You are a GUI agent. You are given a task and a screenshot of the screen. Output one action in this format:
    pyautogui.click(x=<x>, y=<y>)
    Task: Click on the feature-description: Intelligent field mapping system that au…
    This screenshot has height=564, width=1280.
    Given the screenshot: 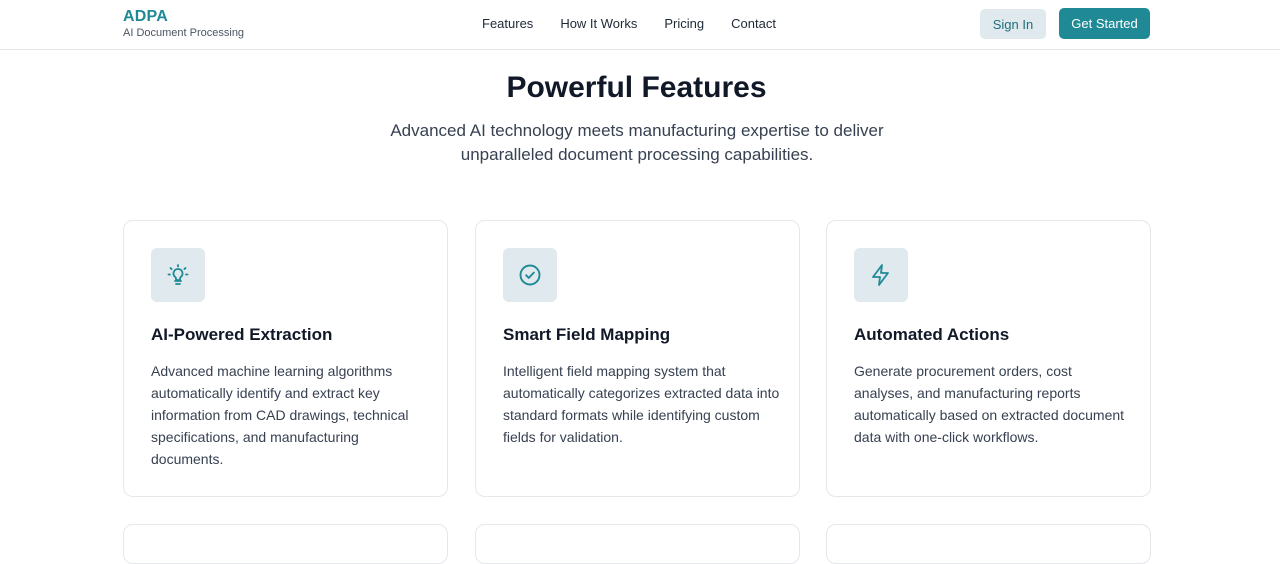 What is the action you would take?
    pyautogui.click(x=641, y=404)
    